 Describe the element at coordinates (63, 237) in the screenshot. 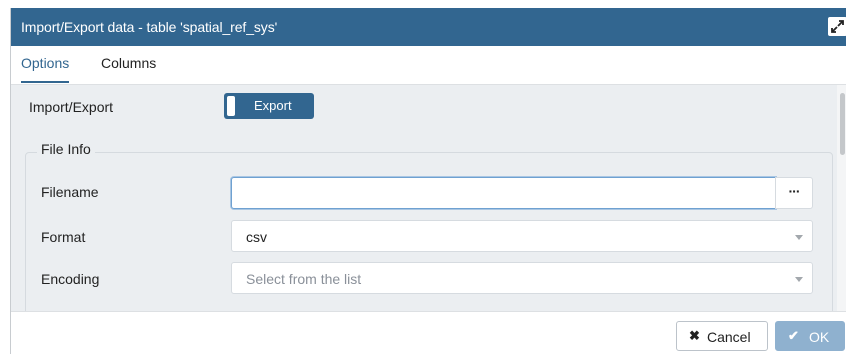

I see `format-label: Format` at that location.